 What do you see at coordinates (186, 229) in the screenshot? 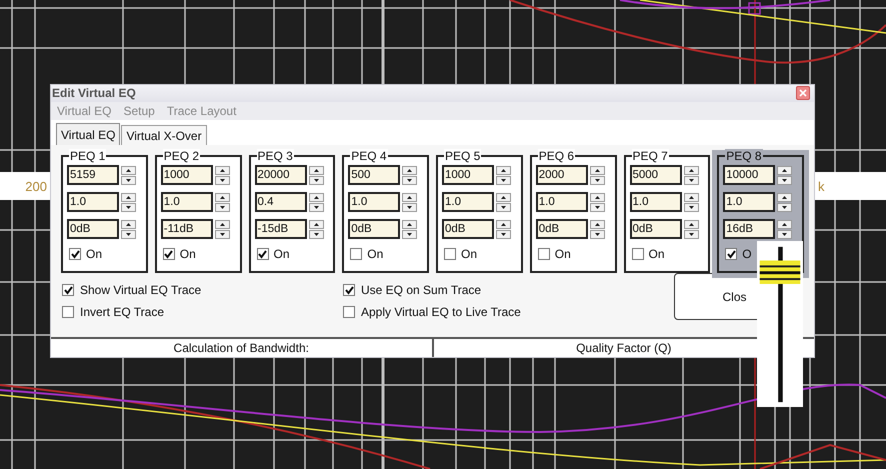
I see `input-field: -11dB` at bounding box center [186, 229].